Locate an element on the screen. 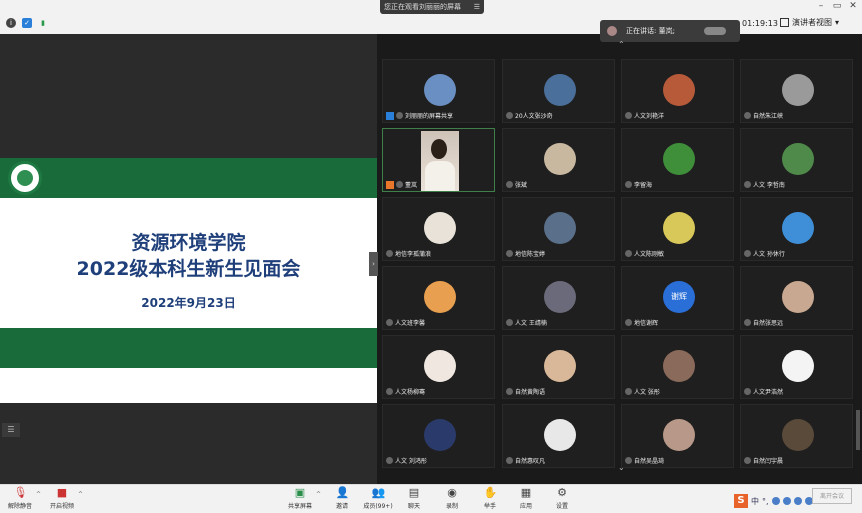  leave-meeting-button: 离开会议 is located at coordinates (832, 496).